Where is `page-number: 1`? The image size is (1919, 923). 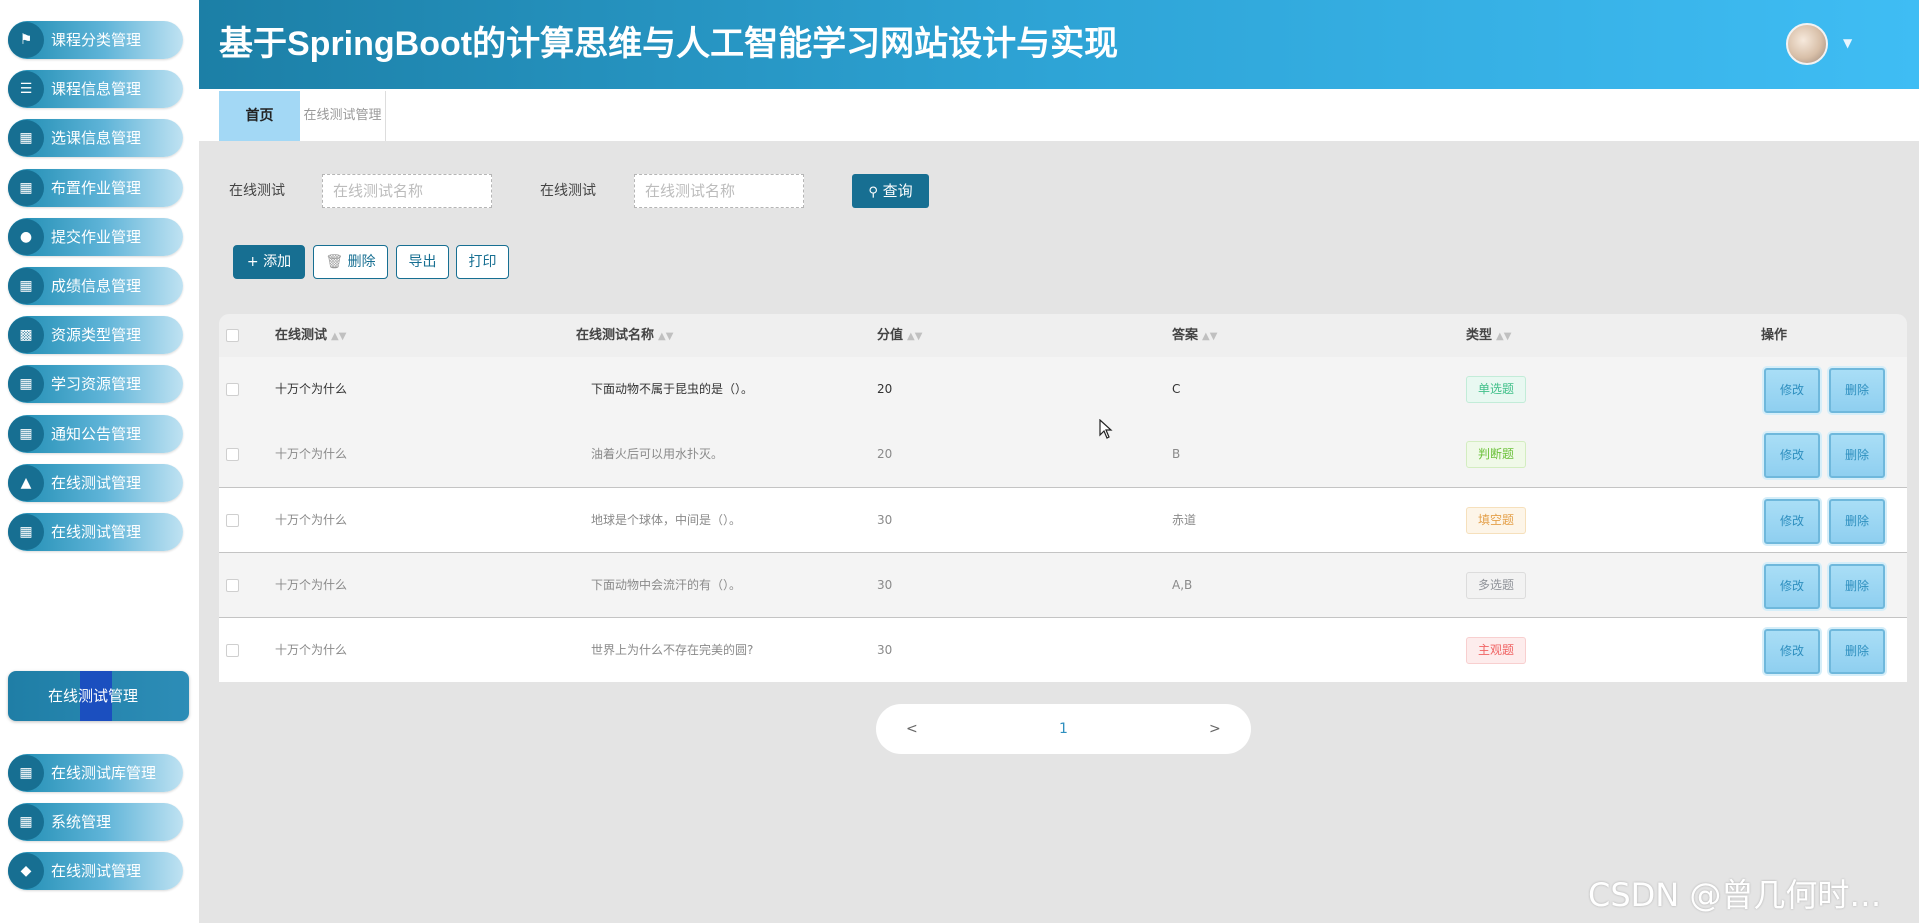 page-number: 1 is located at coordinates (1063, 729).